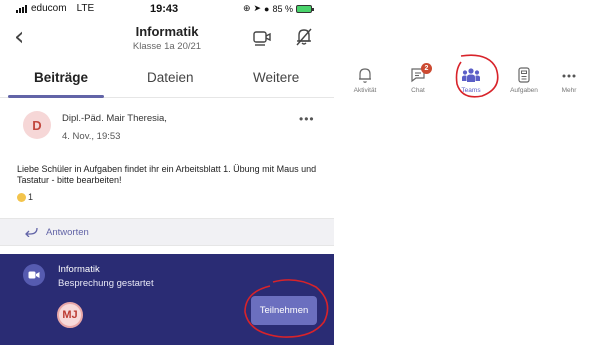 The width and height of the screenshot is (600, 345). What do you see at coordinates (246, 8) in the screenshot?
I see `orientation-lock-icon: ⊕` at bounding box center [246, 8].